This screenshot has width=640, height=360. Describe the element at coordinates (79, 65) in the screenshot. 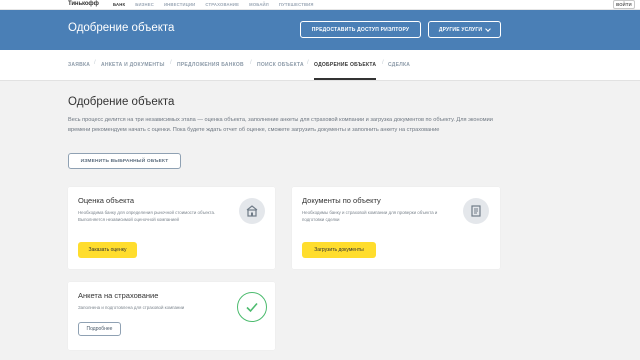

I see `tab-application: ЗАЯВКА` at that location.